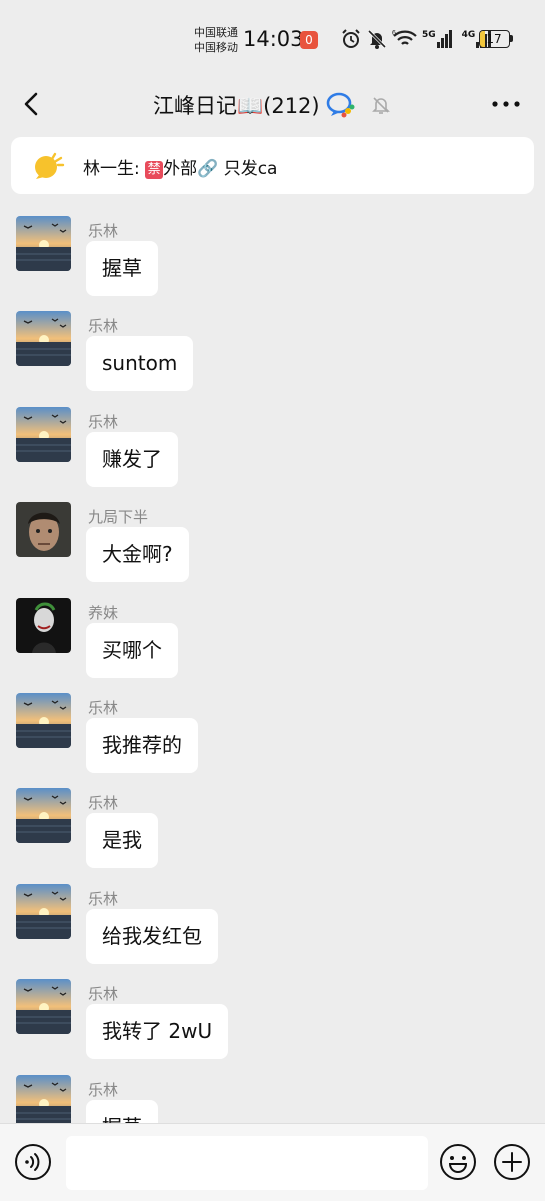 The width and height of the screenshot is (545, 1201). I want to click on message-bubble: suntom, so click(140, 364).